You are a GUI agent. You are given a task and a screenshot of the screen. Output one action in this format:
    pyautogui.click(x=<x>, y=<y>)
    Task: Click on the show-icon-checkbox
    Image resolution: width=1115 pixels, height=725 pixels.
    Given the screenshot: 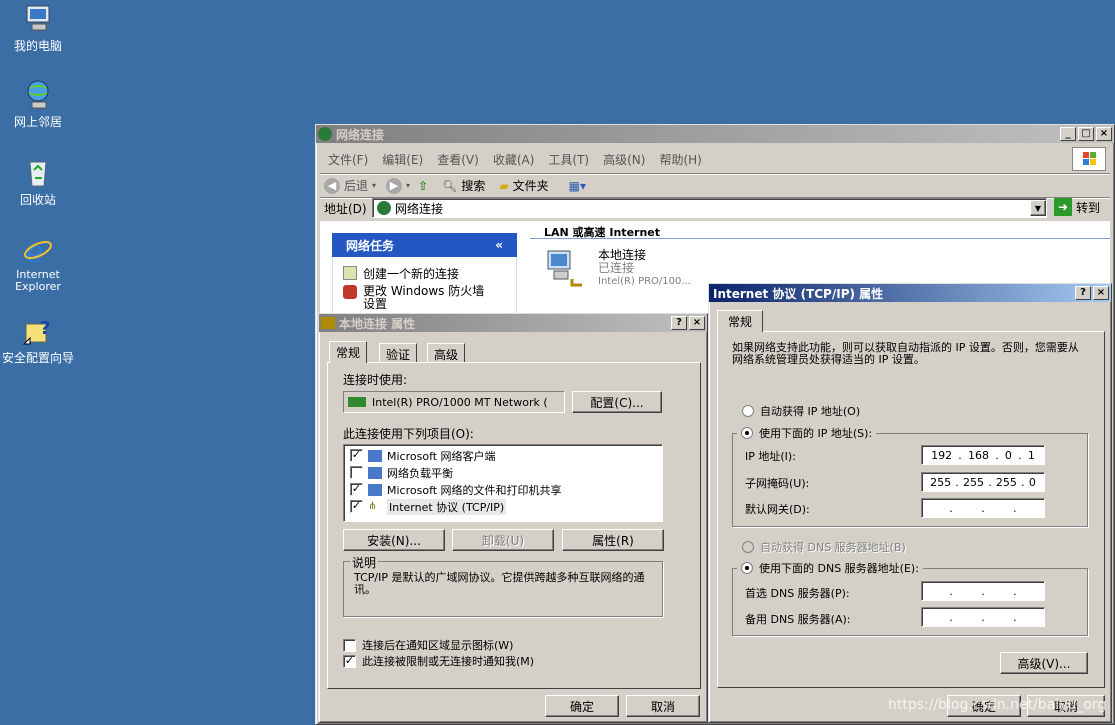 What is the action you would take?
    pyautogui.click(x=349, y=645)
    